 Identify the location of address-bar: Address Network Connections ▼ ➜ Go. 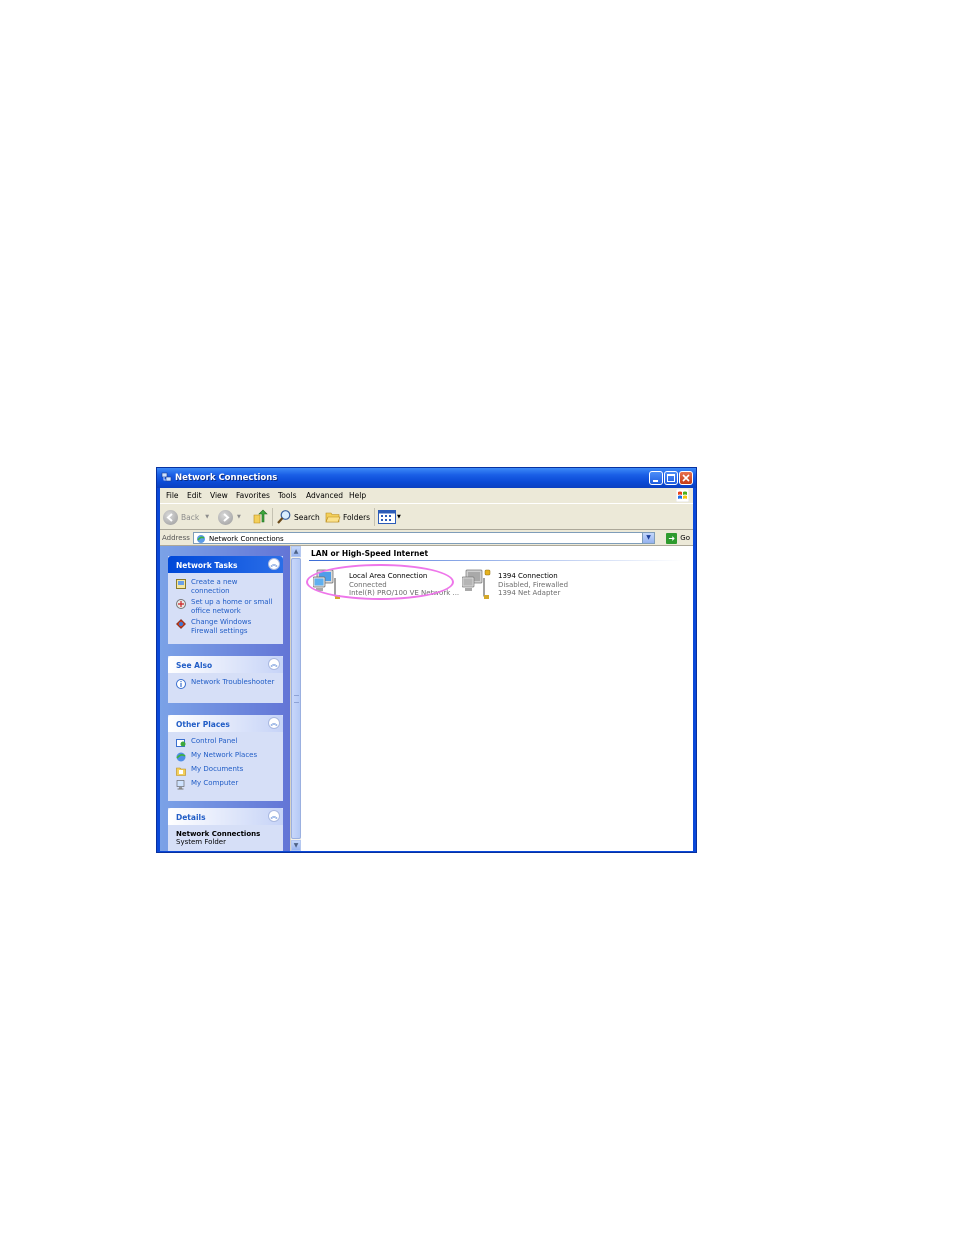
(426, 538).